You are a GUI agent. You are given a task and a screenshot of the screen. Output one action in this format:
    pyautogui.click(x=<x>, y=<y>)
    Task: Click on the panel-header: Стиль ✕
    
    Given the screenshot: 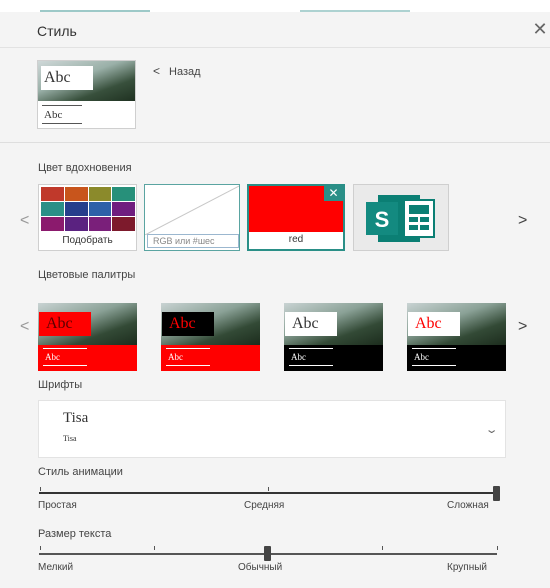 What is the action you would take?
    pyautogui.click(x=275, y=30)
    